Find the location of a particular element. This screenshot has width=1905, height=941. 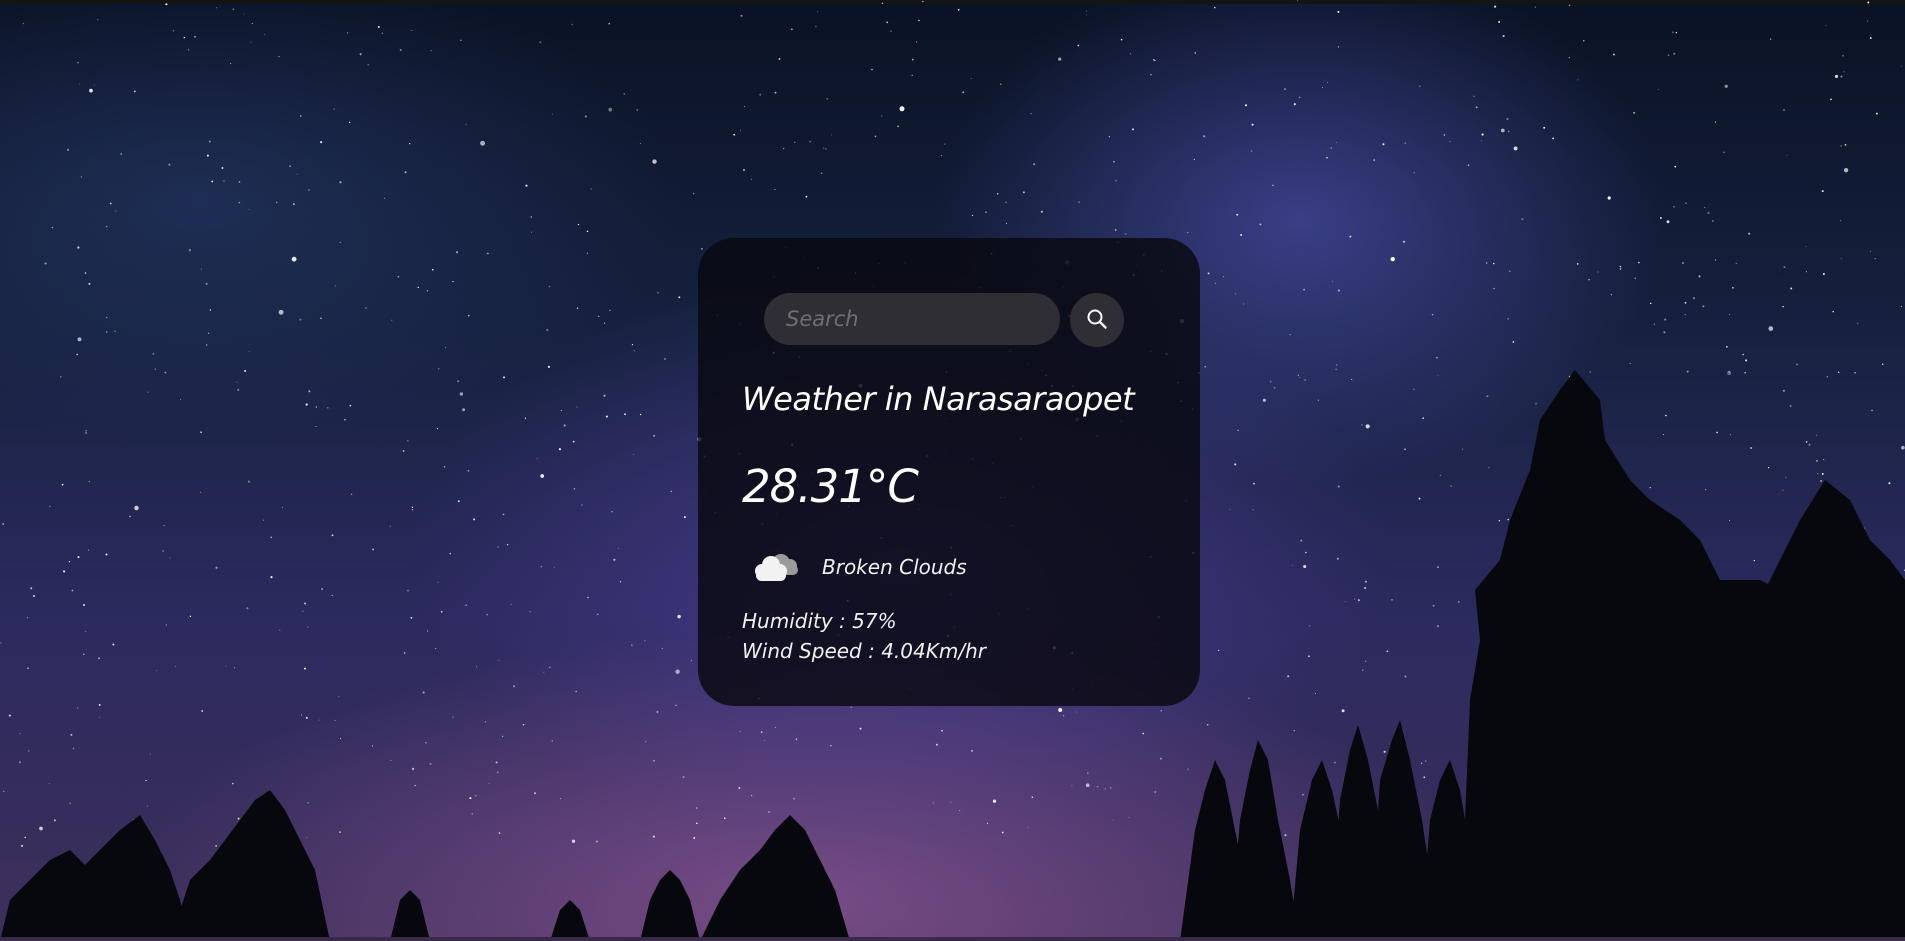

temperature: 28.31°C is located at coordinates (830, 486).